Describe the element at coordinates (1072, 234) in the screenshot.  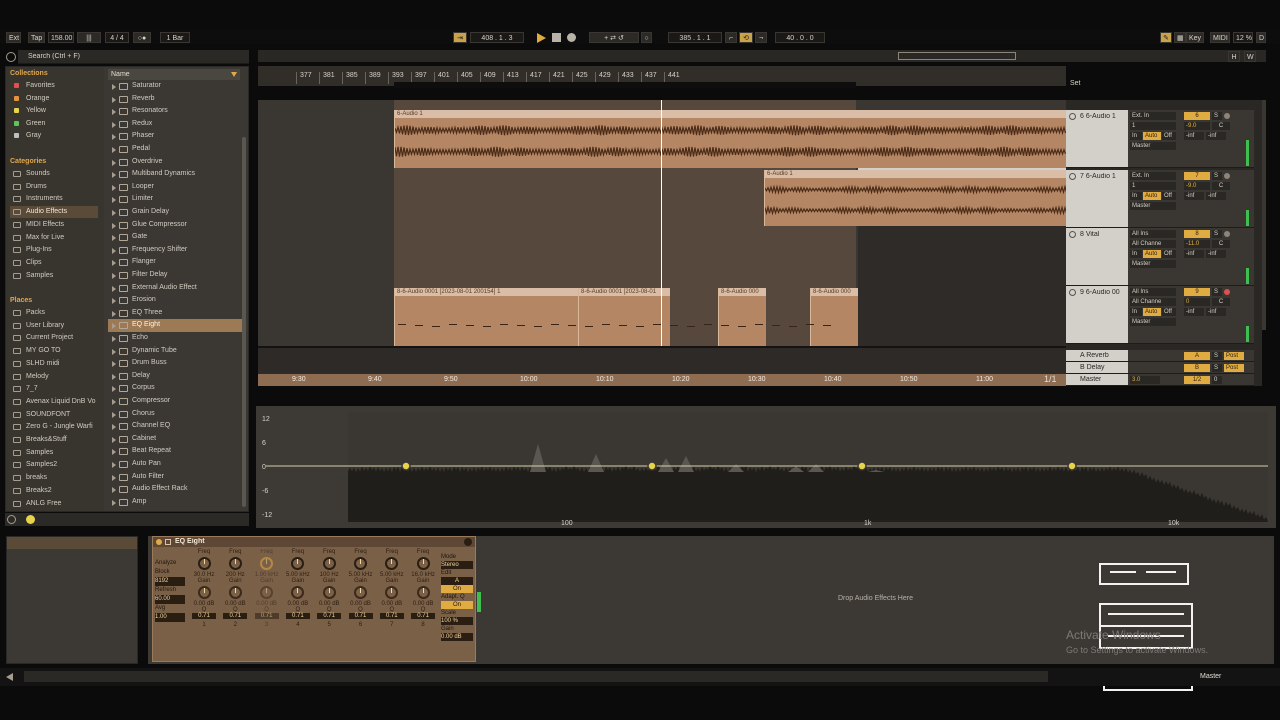
I see `fold-icon` at that location.